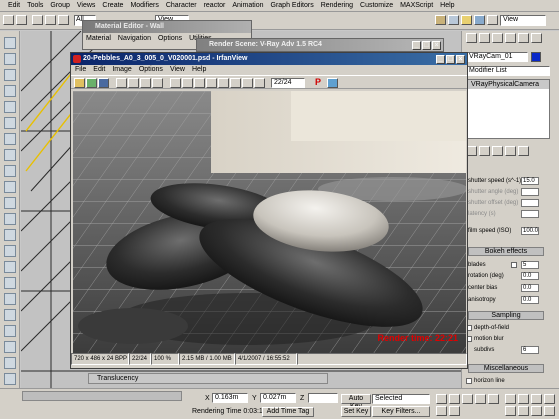  Describe the element at coordinates (79, 83) in the screenshot. I see `open-icon` at that location.